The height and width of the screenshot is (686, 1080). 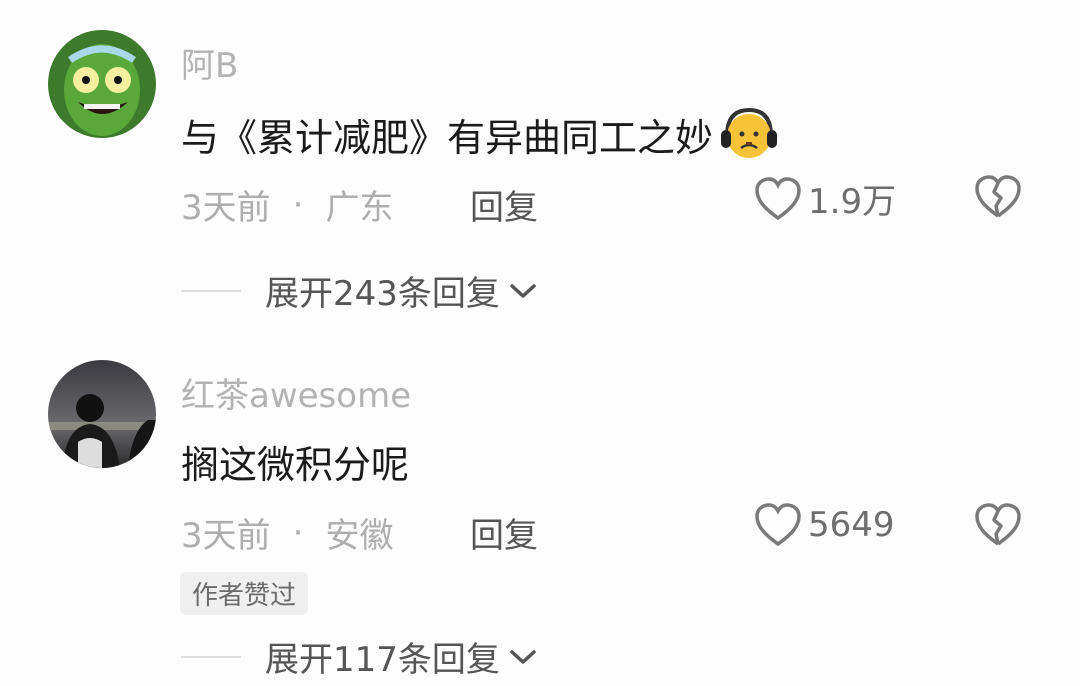 What do you see at coordinates (287, 204) in the screenshot?
I see `comment-meta: 3天前 · 广东` at bounding box center [287, 204].